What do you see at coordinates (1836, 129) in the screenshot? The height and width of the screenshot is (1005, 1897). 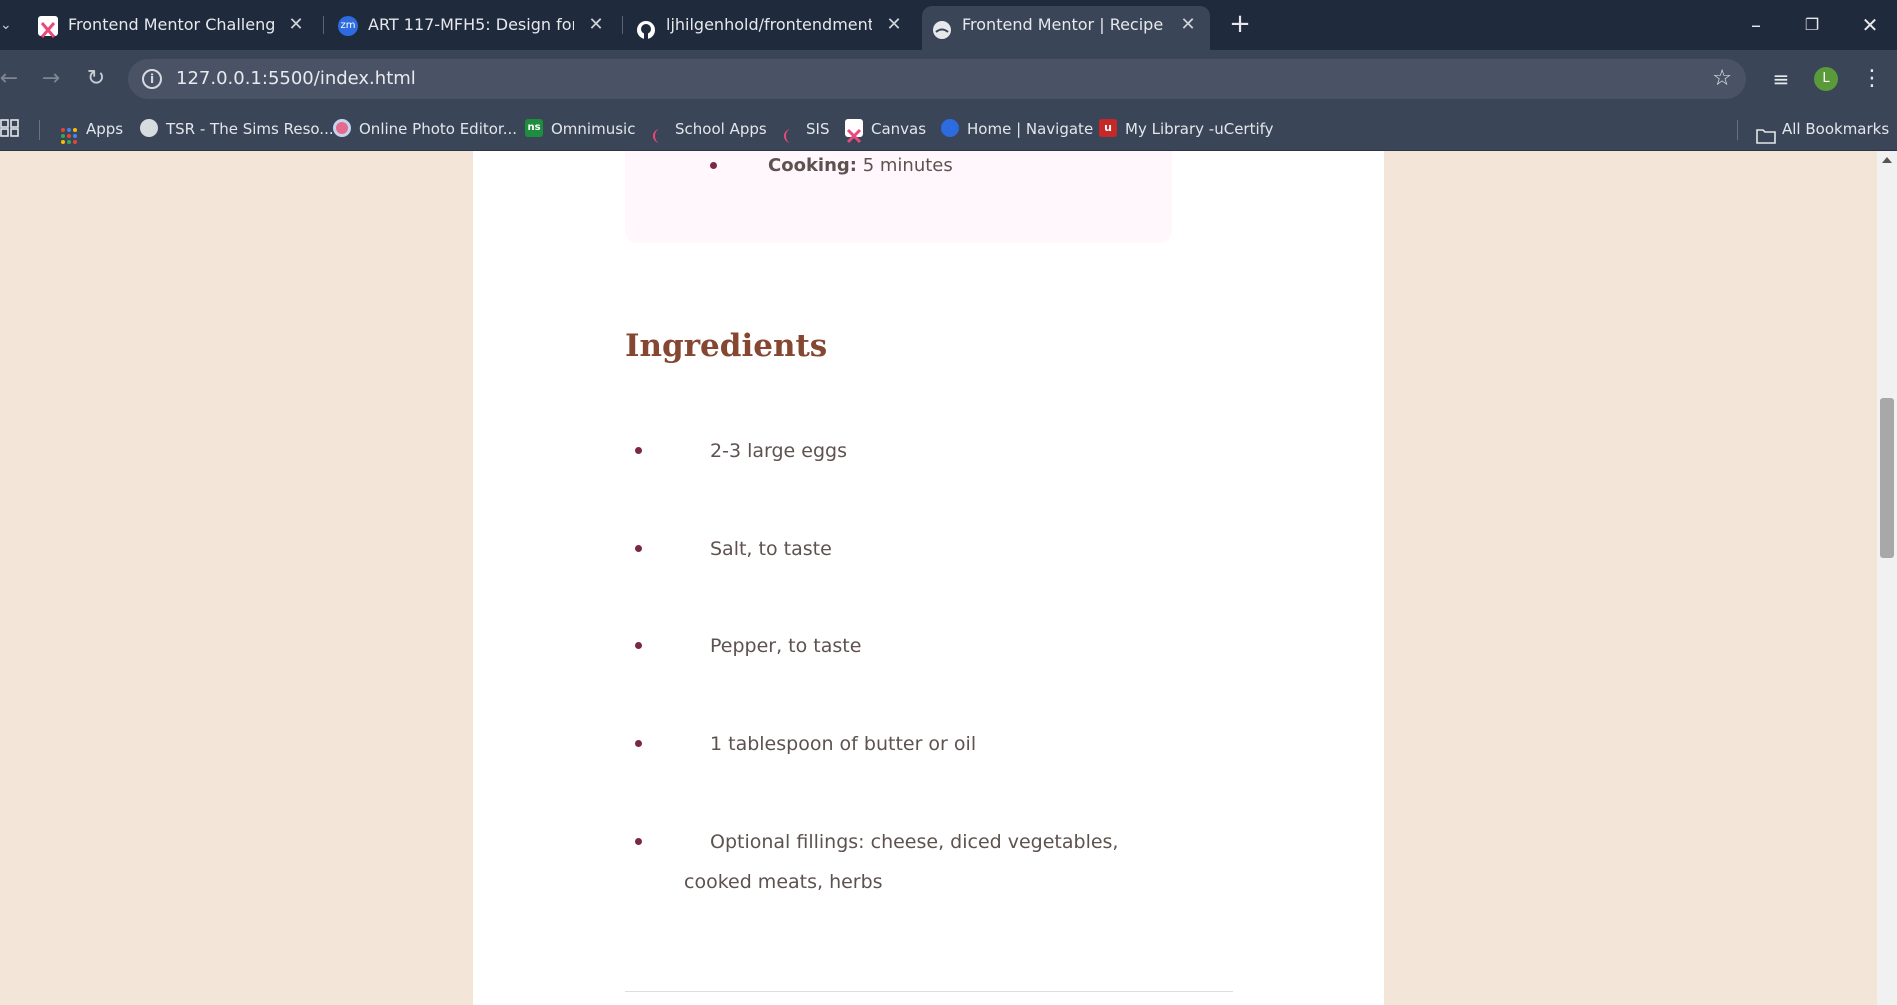 I see `all-bookmarks-label: All Bookmarks` at bounding box center [1836, 129].